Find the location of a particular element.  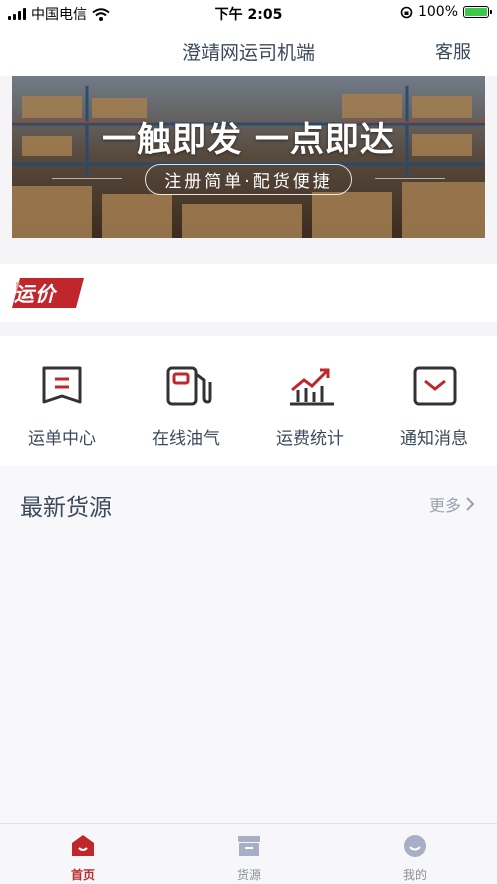

menu-item-freight-stats: 运费统计 is located at coordinates (310, 401).